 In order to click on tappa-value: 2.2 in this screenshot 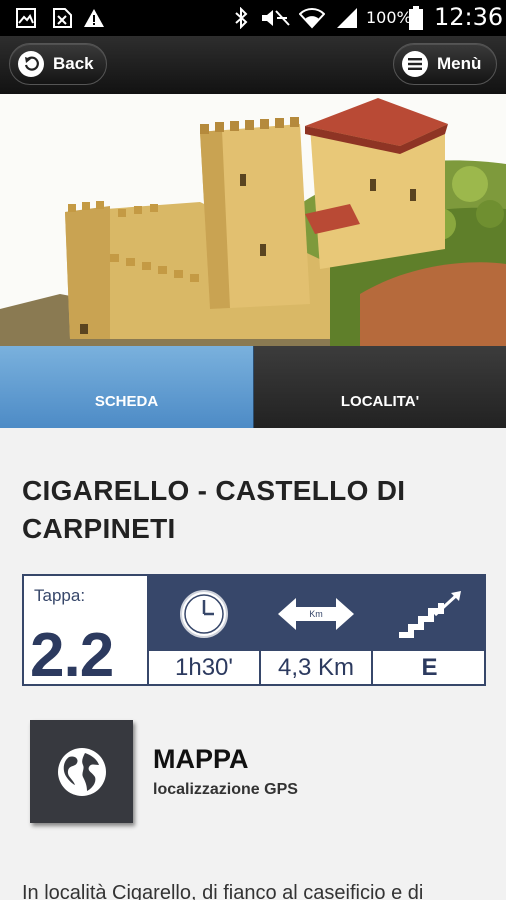, I will do `click(72, 655)`.